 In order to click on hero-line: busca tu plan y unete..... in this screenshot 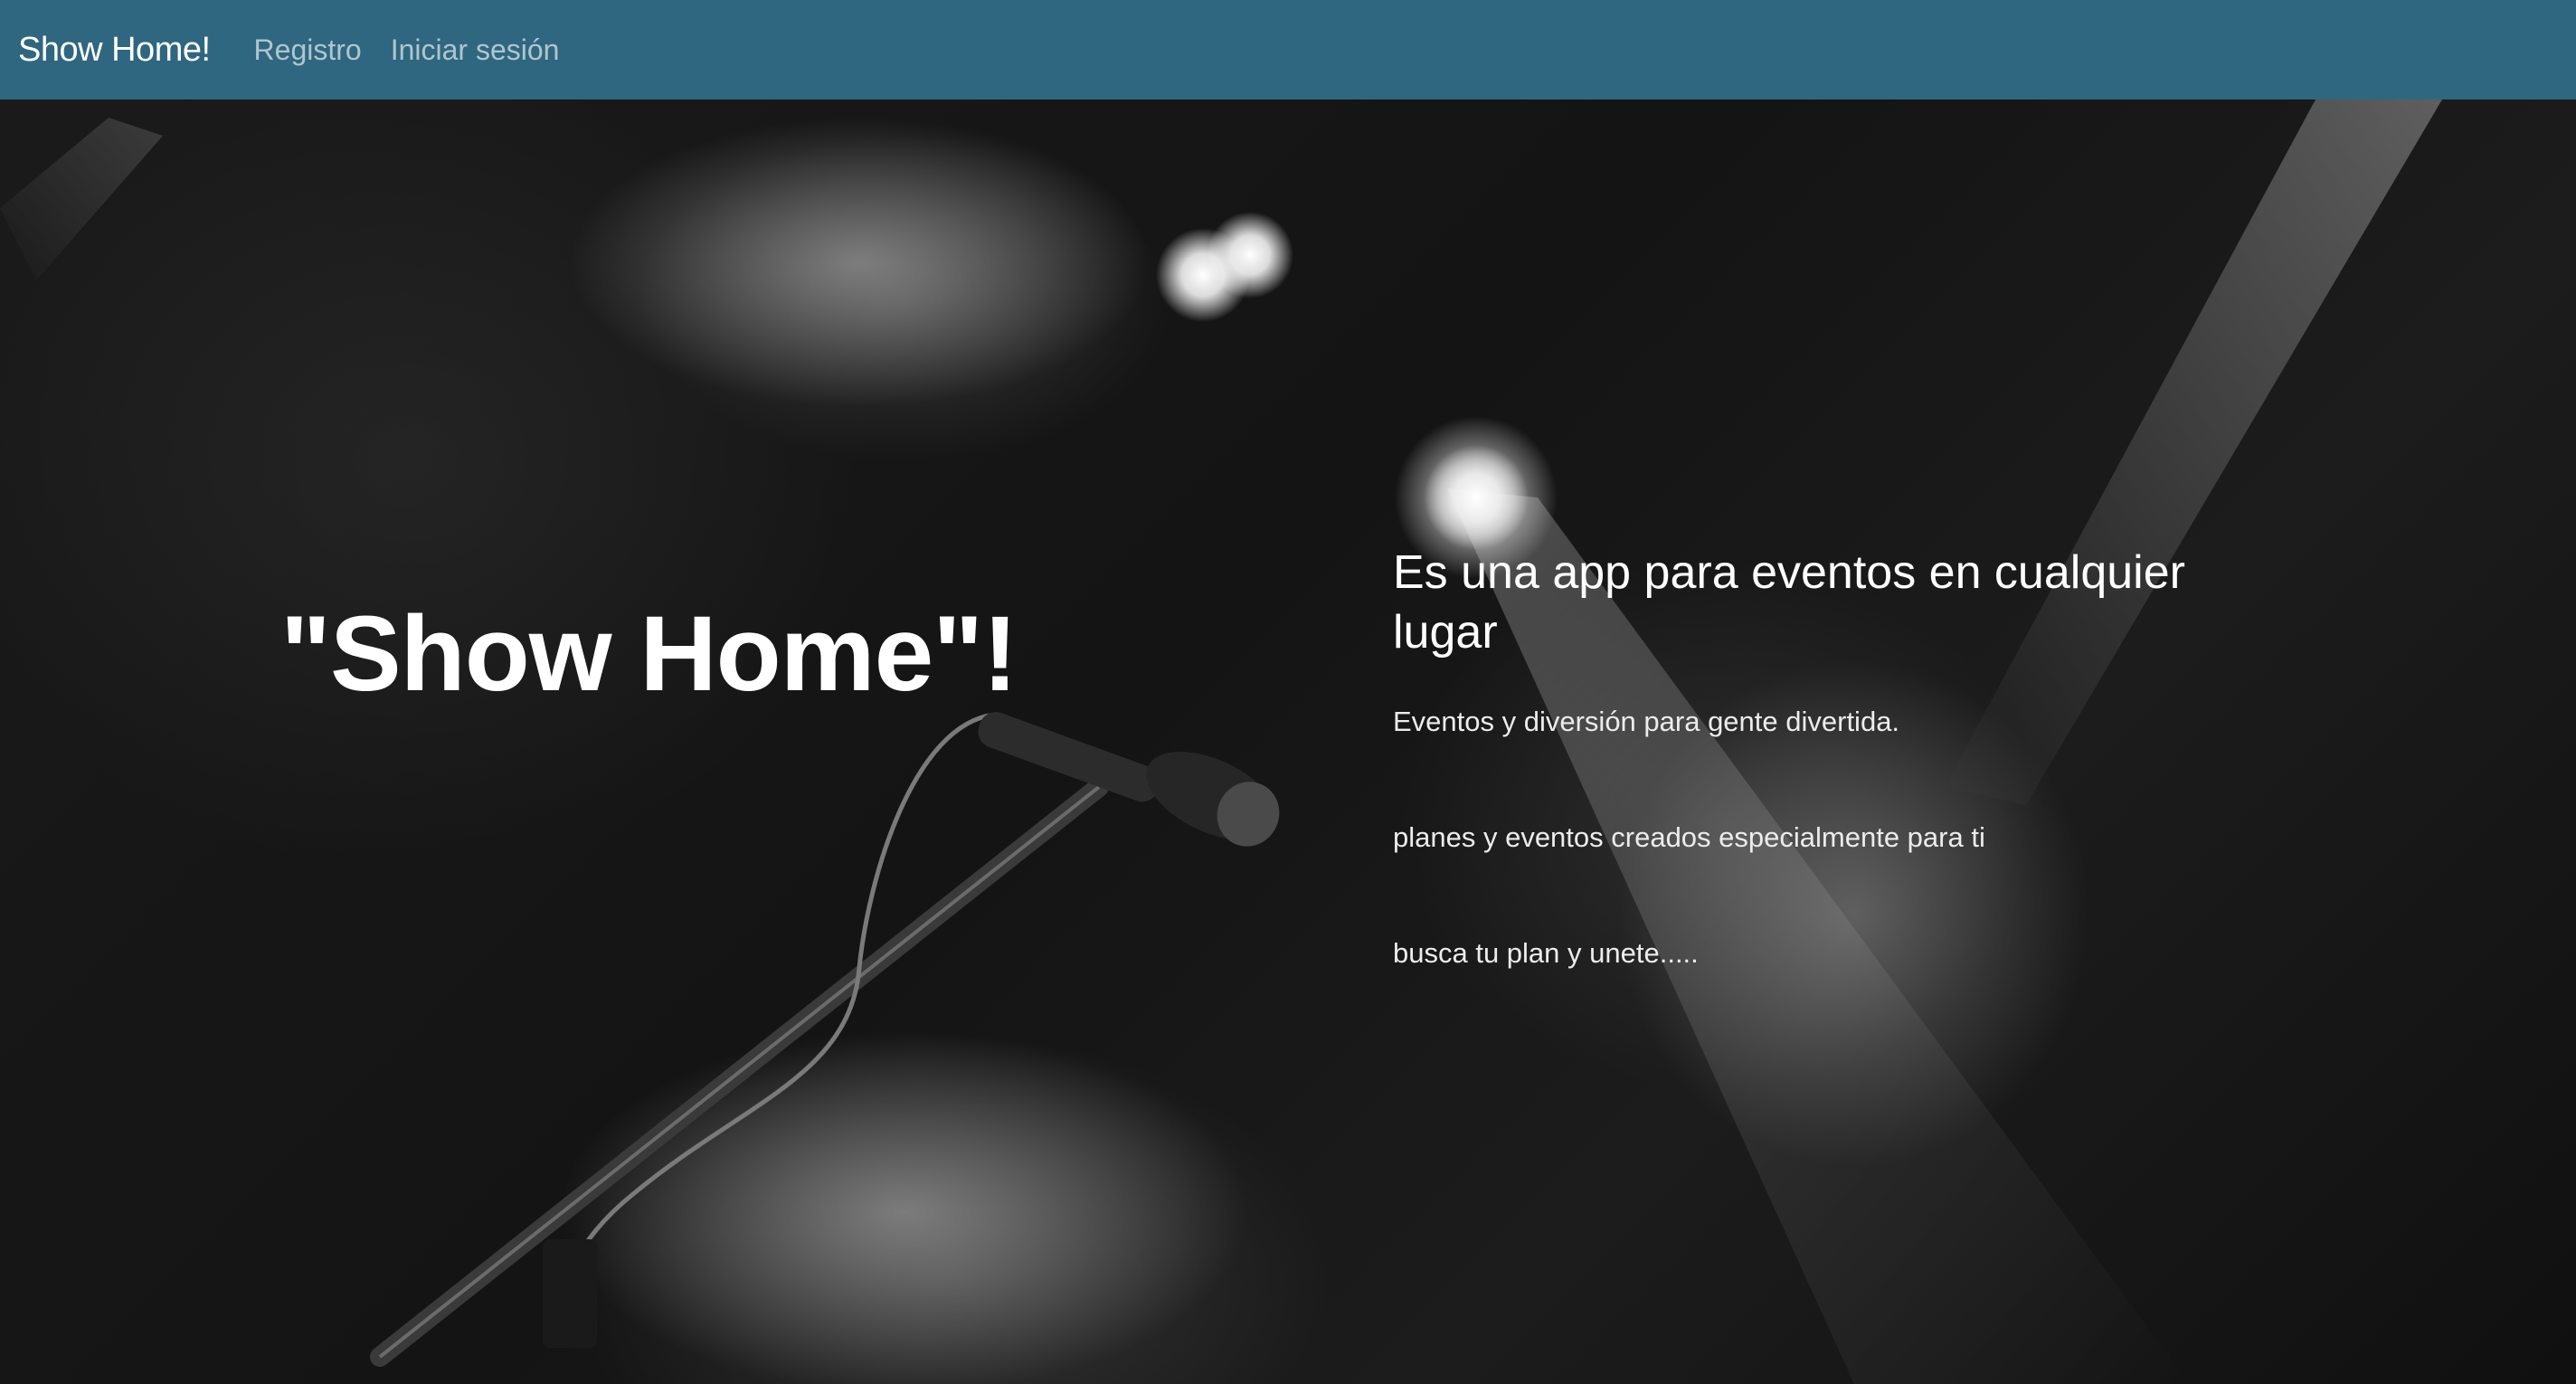, I will do `click(1546, 953)`.